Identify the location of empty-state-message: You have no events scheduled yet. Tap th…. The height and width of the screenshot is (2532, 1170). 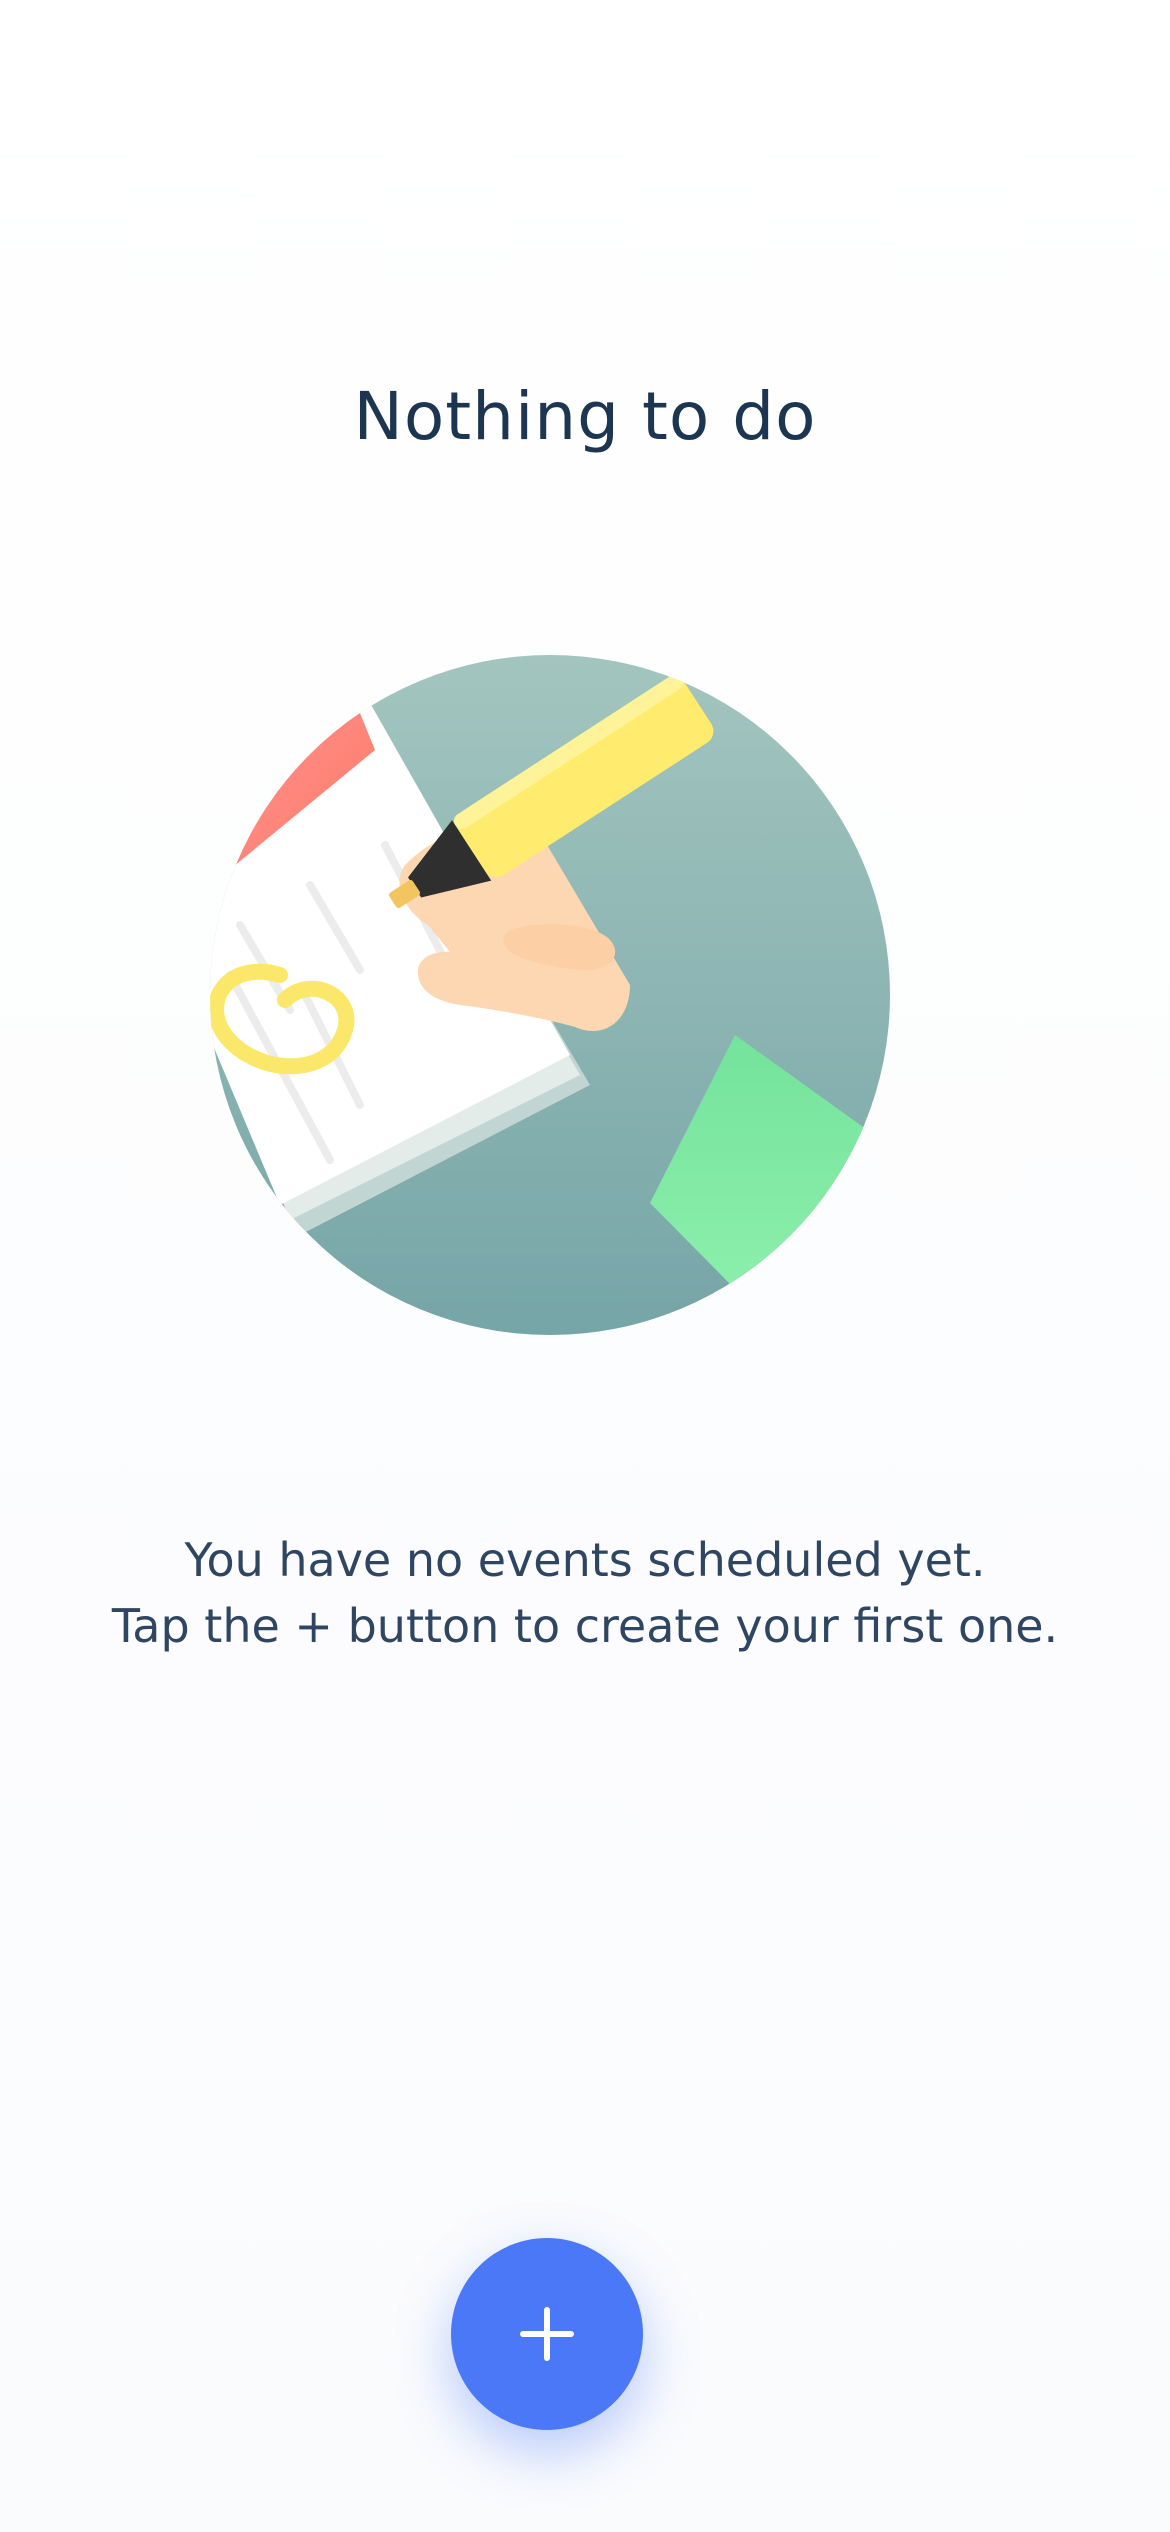
(585, 1593).